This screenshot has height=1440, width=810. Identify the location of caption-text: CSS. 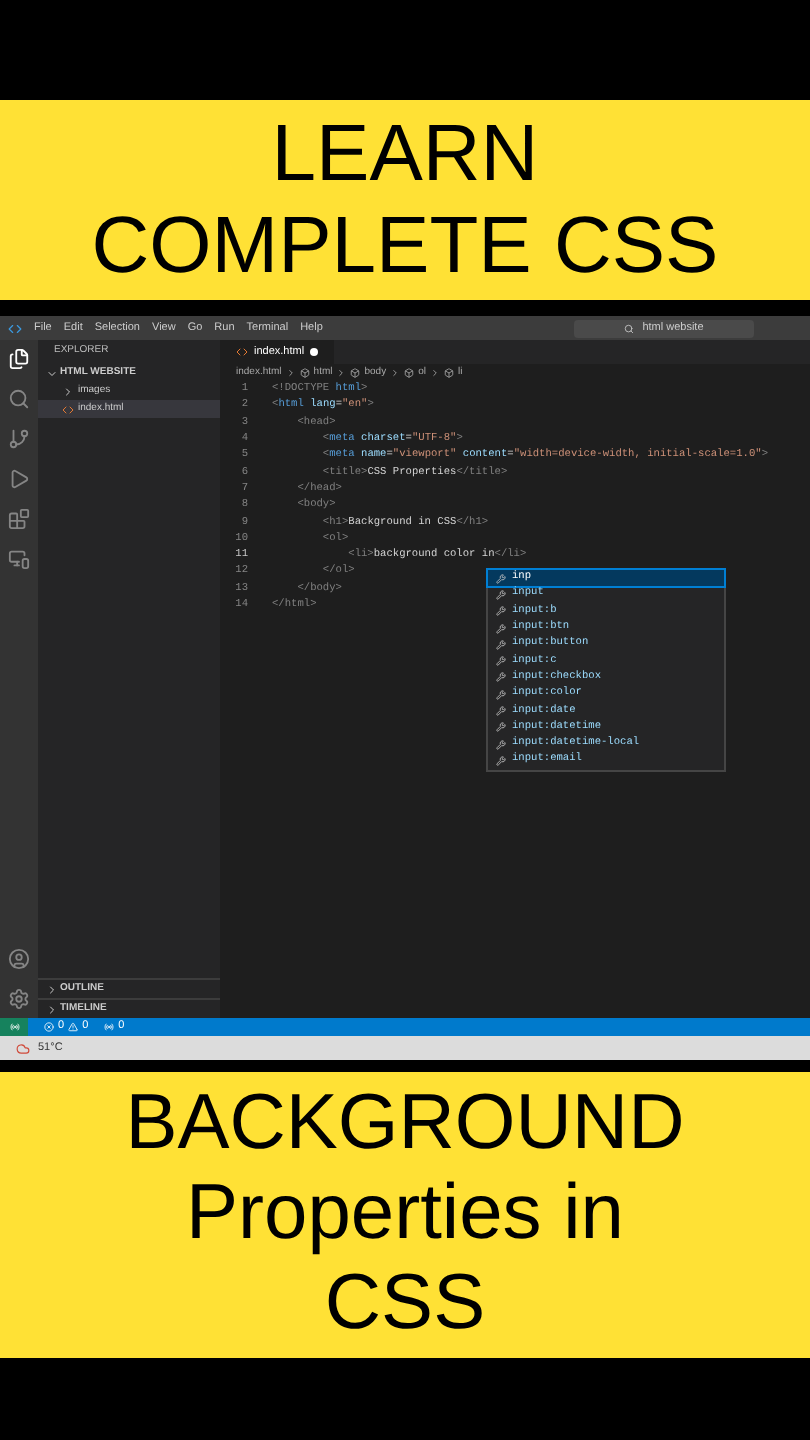
(405, 1304).